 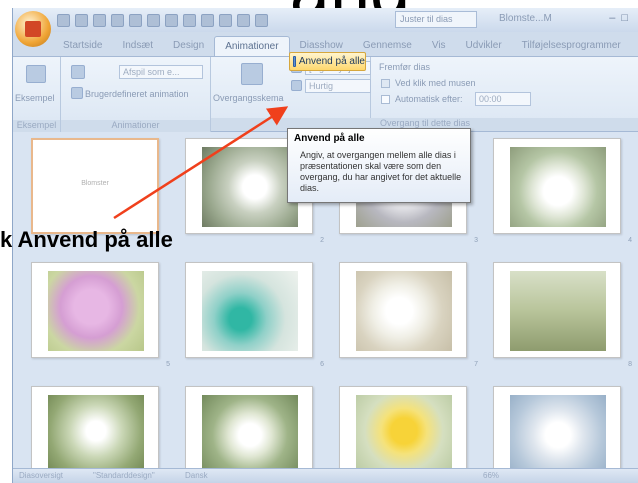 I want to click on slide-thumb-4: 4, so click(x=562, y=191).